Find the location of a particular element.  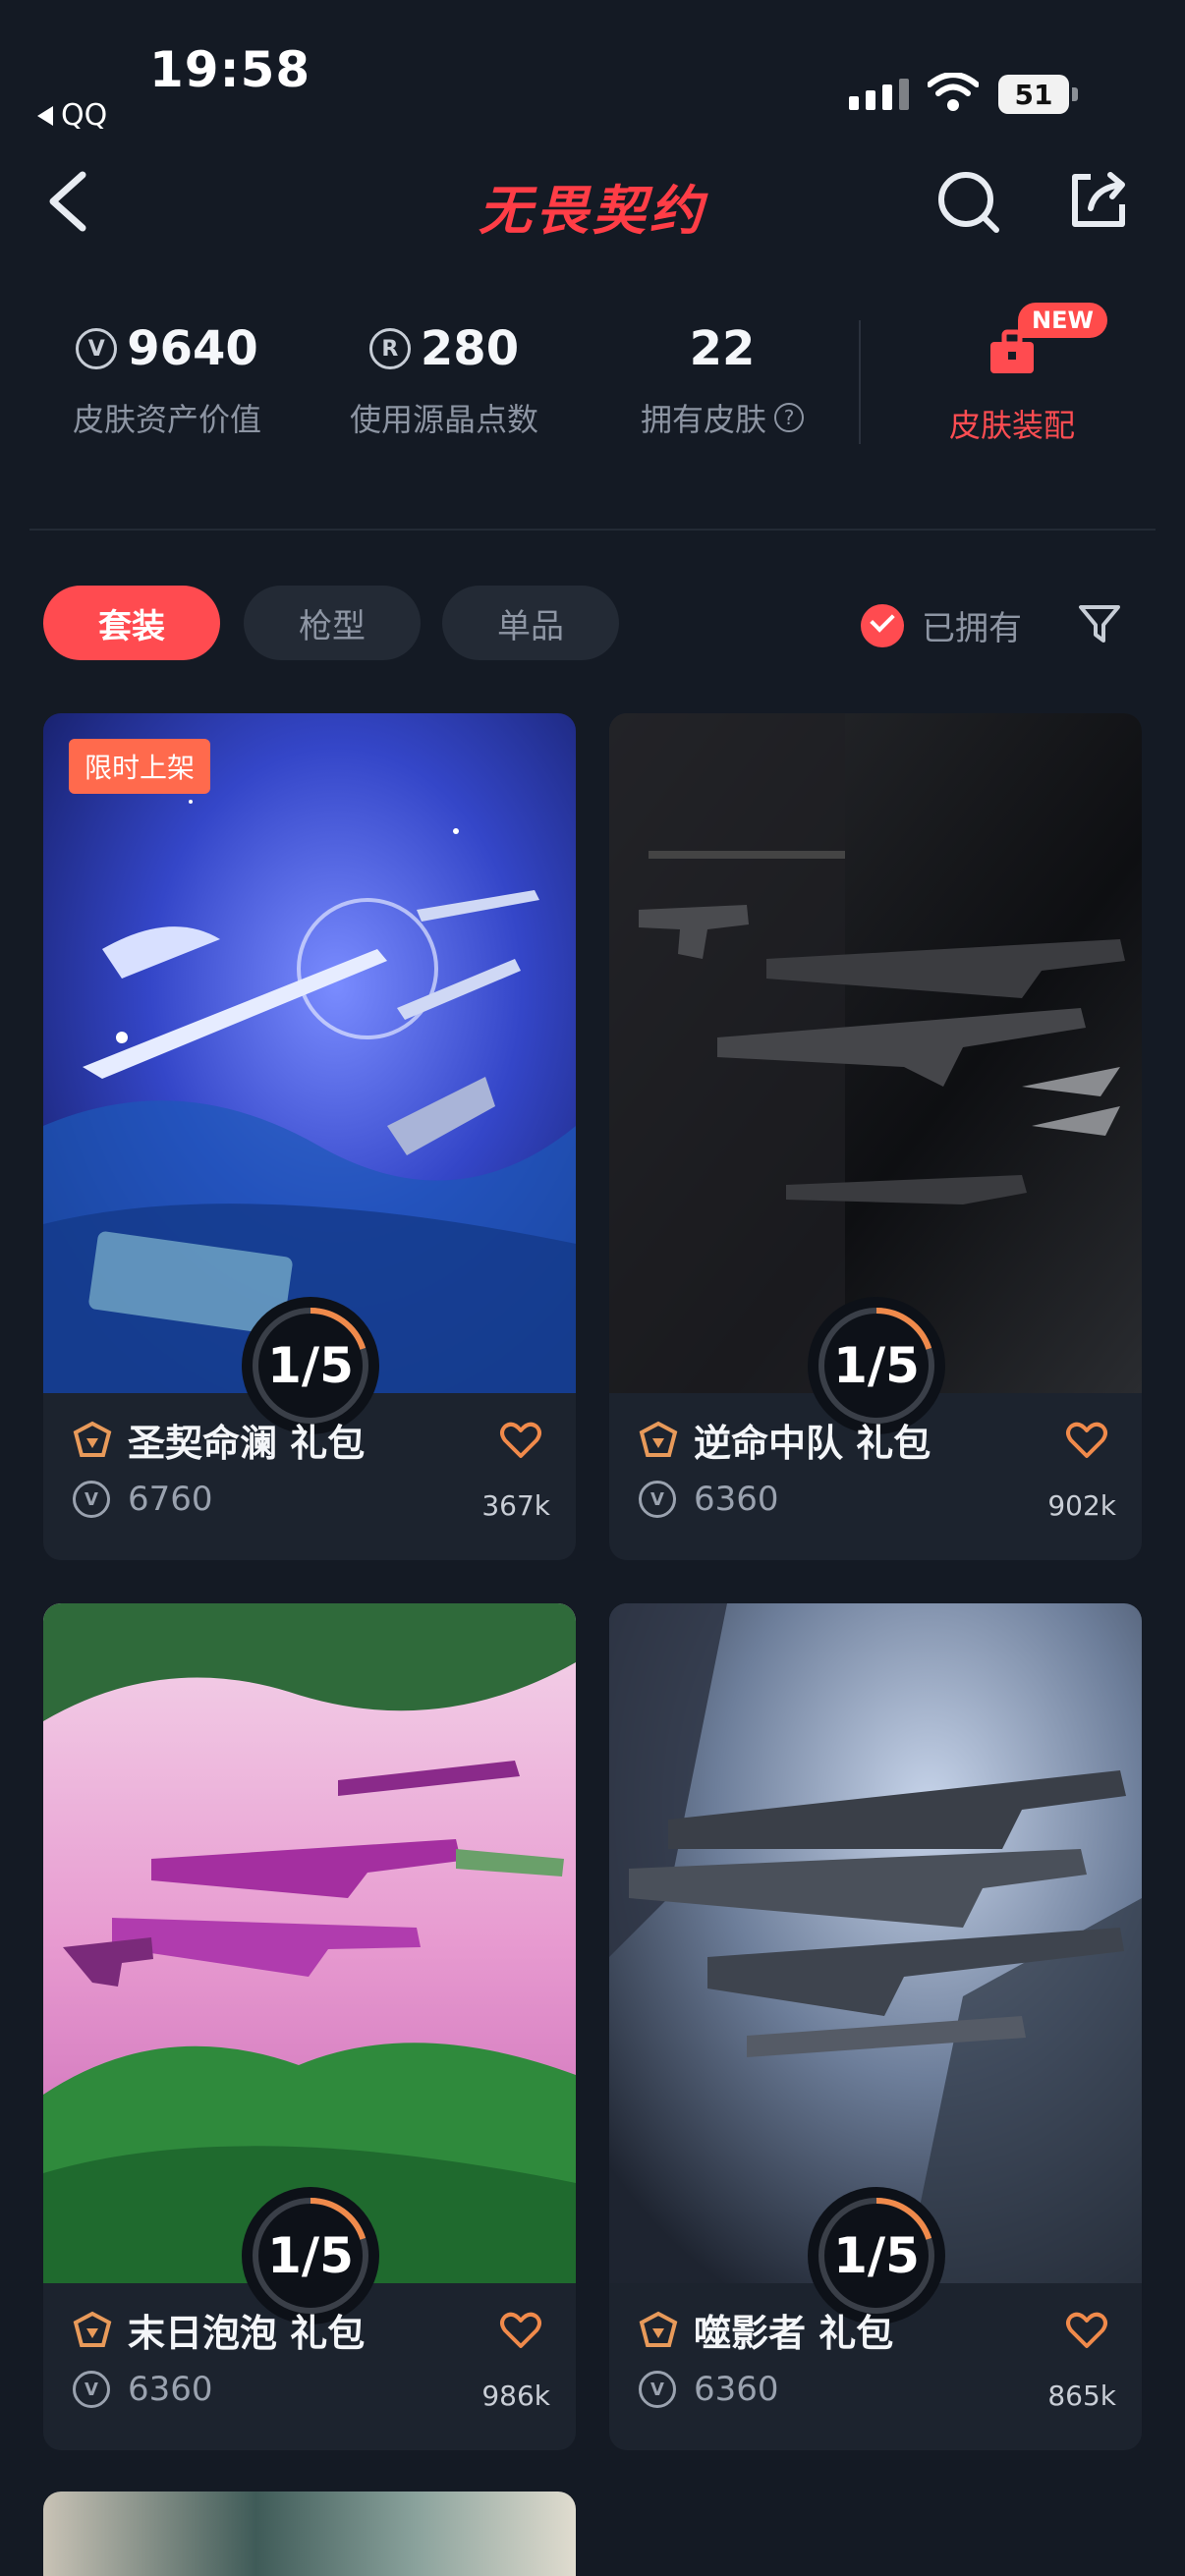

favorite-count: 902k is located at coordinates (1081, 1505).